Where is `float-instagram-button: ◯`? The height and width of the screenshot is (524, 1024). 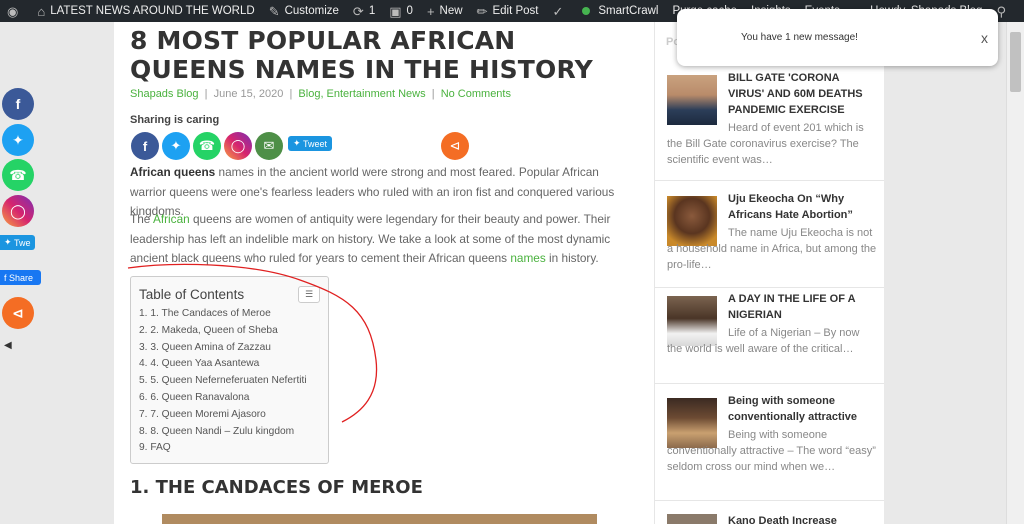 float-instagram-button: ◯ is located at coordinates (18, 211).